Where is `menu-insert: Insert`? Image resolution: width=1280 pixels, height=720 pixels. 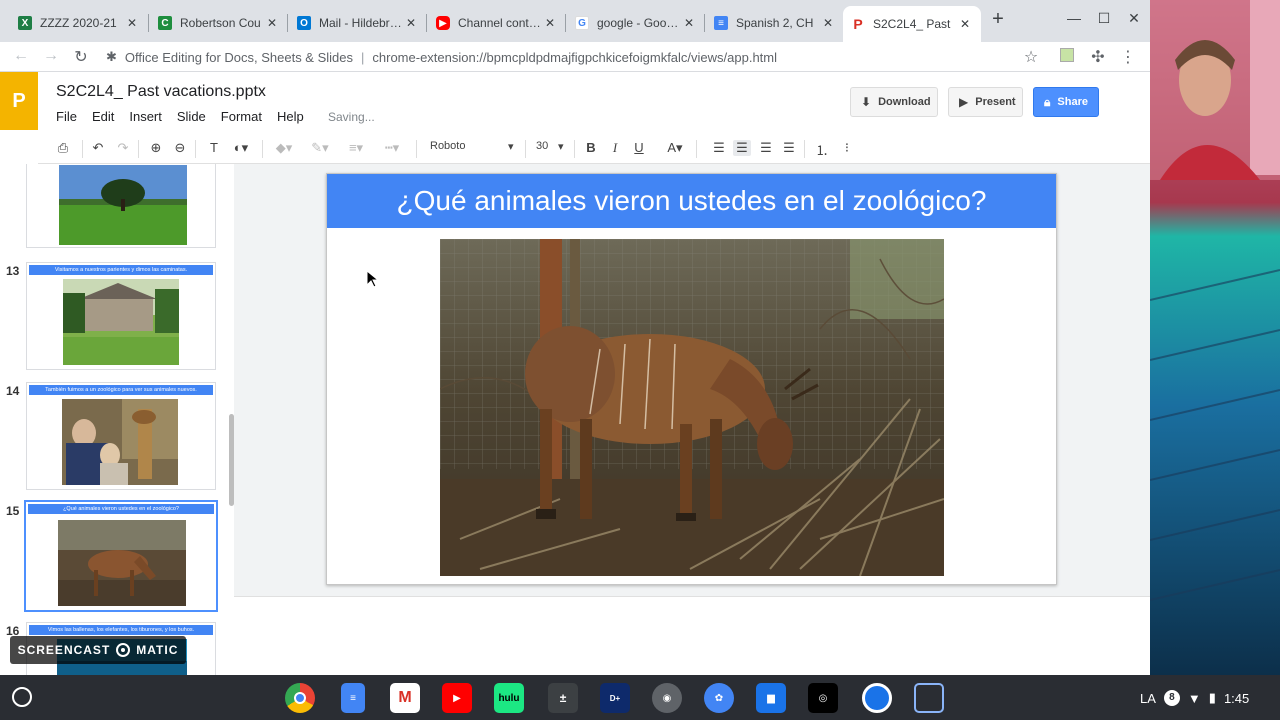
menu-insert: Insert is located at coordinates (145, 116).